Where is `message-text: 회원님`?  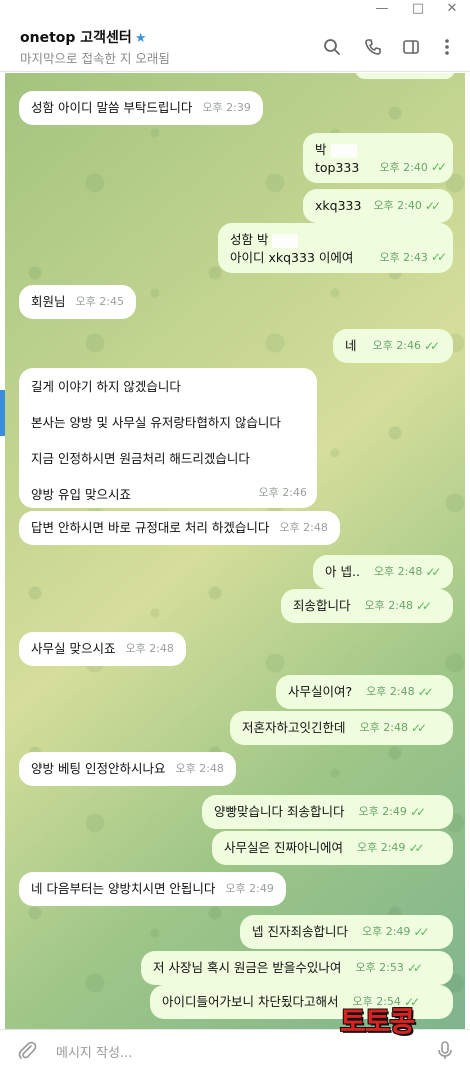 message-text: 회원님 is located at coordinates (48, 301).